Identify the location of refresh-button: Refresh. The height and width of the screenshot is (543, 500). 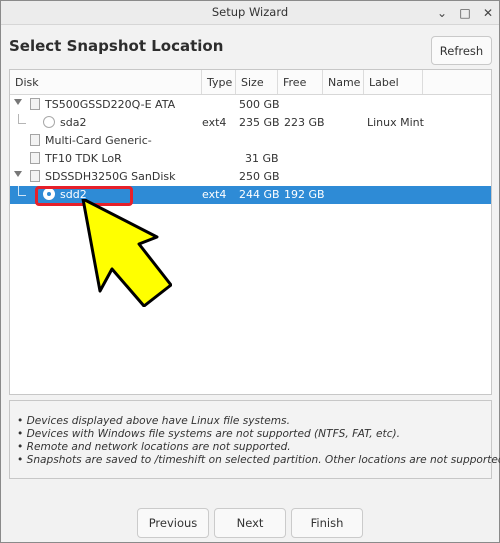
(461, 50).